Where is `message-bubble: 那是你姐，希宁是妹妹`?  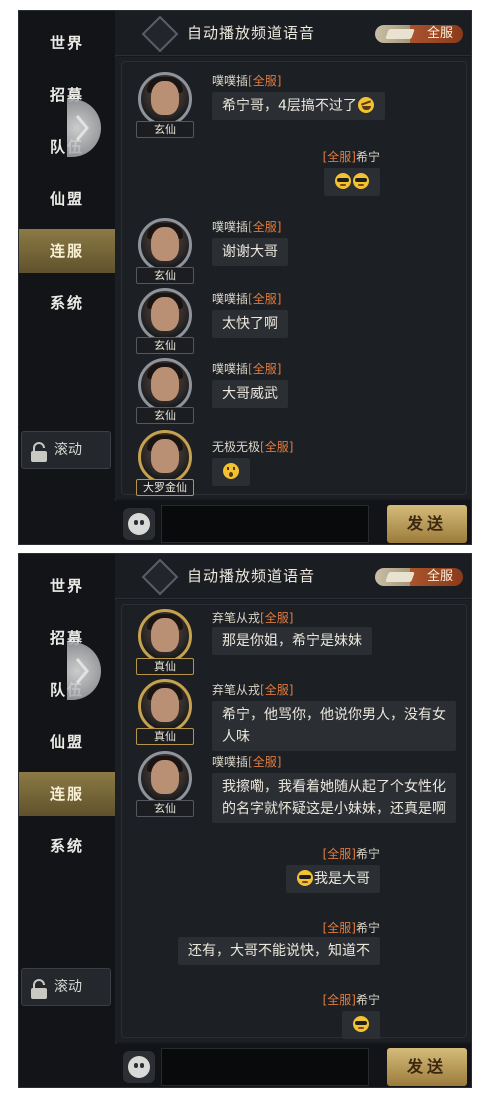 message-bubble: 那是你姐，希宁是妹妹 is located at coordinates (292, 641).